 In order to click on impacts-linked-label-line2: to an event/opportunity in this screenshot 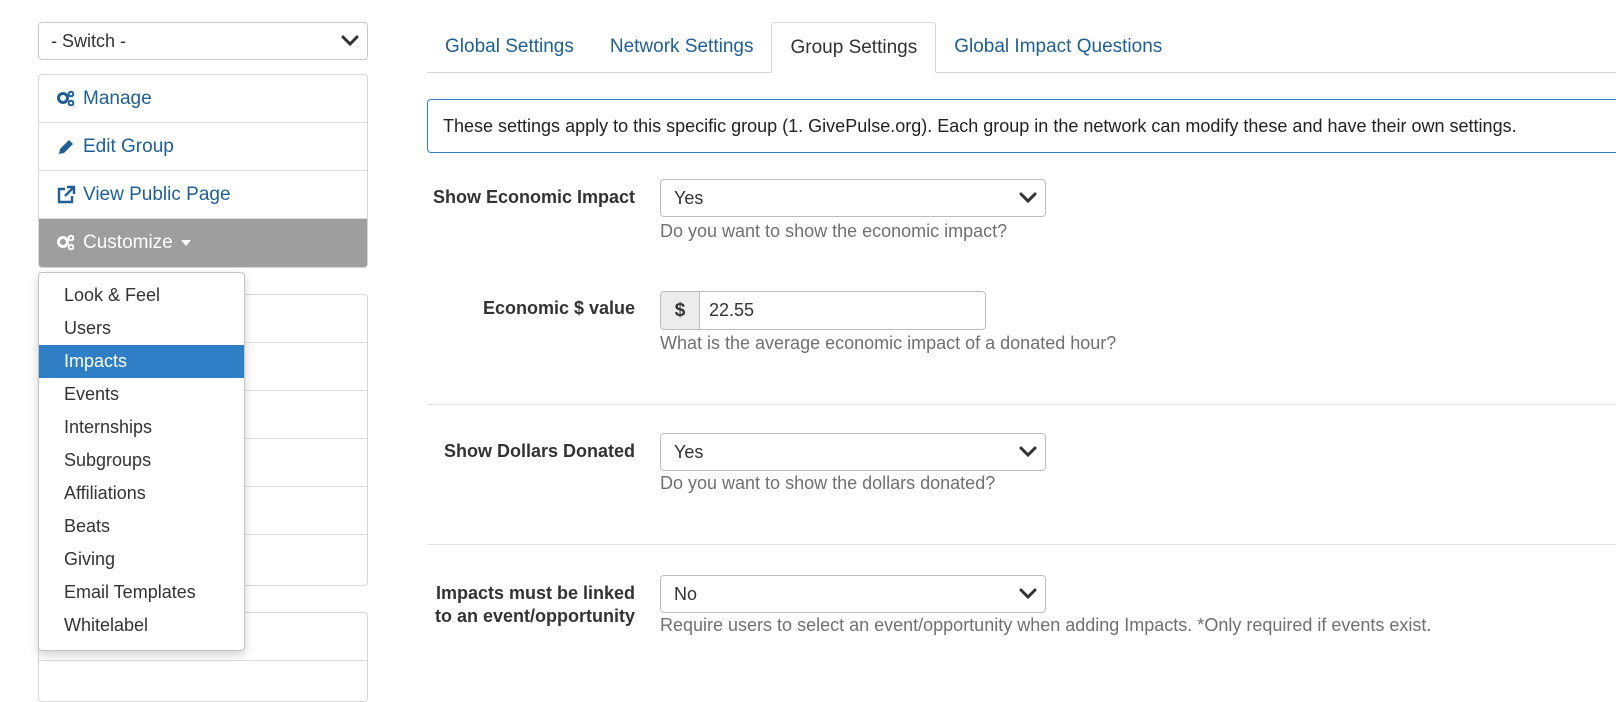, I will do `click(535, 616)`.